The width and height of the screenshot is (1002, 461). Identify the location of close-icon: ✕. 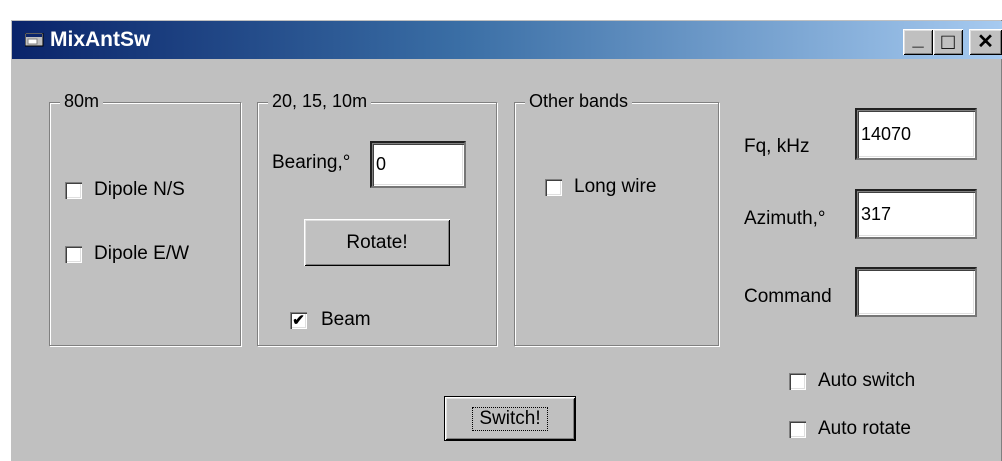
(985, 42).